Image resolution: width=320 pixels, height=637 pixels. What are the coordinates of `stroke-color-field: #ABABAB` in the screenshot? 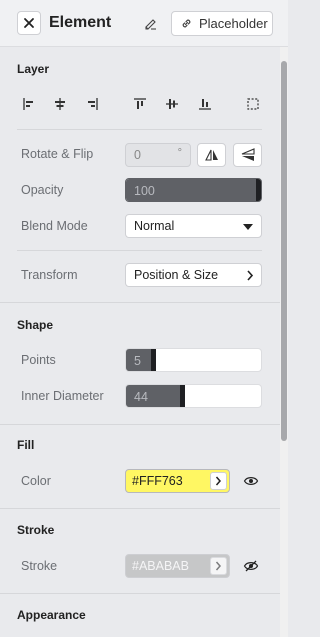 It's located at (177, 566).